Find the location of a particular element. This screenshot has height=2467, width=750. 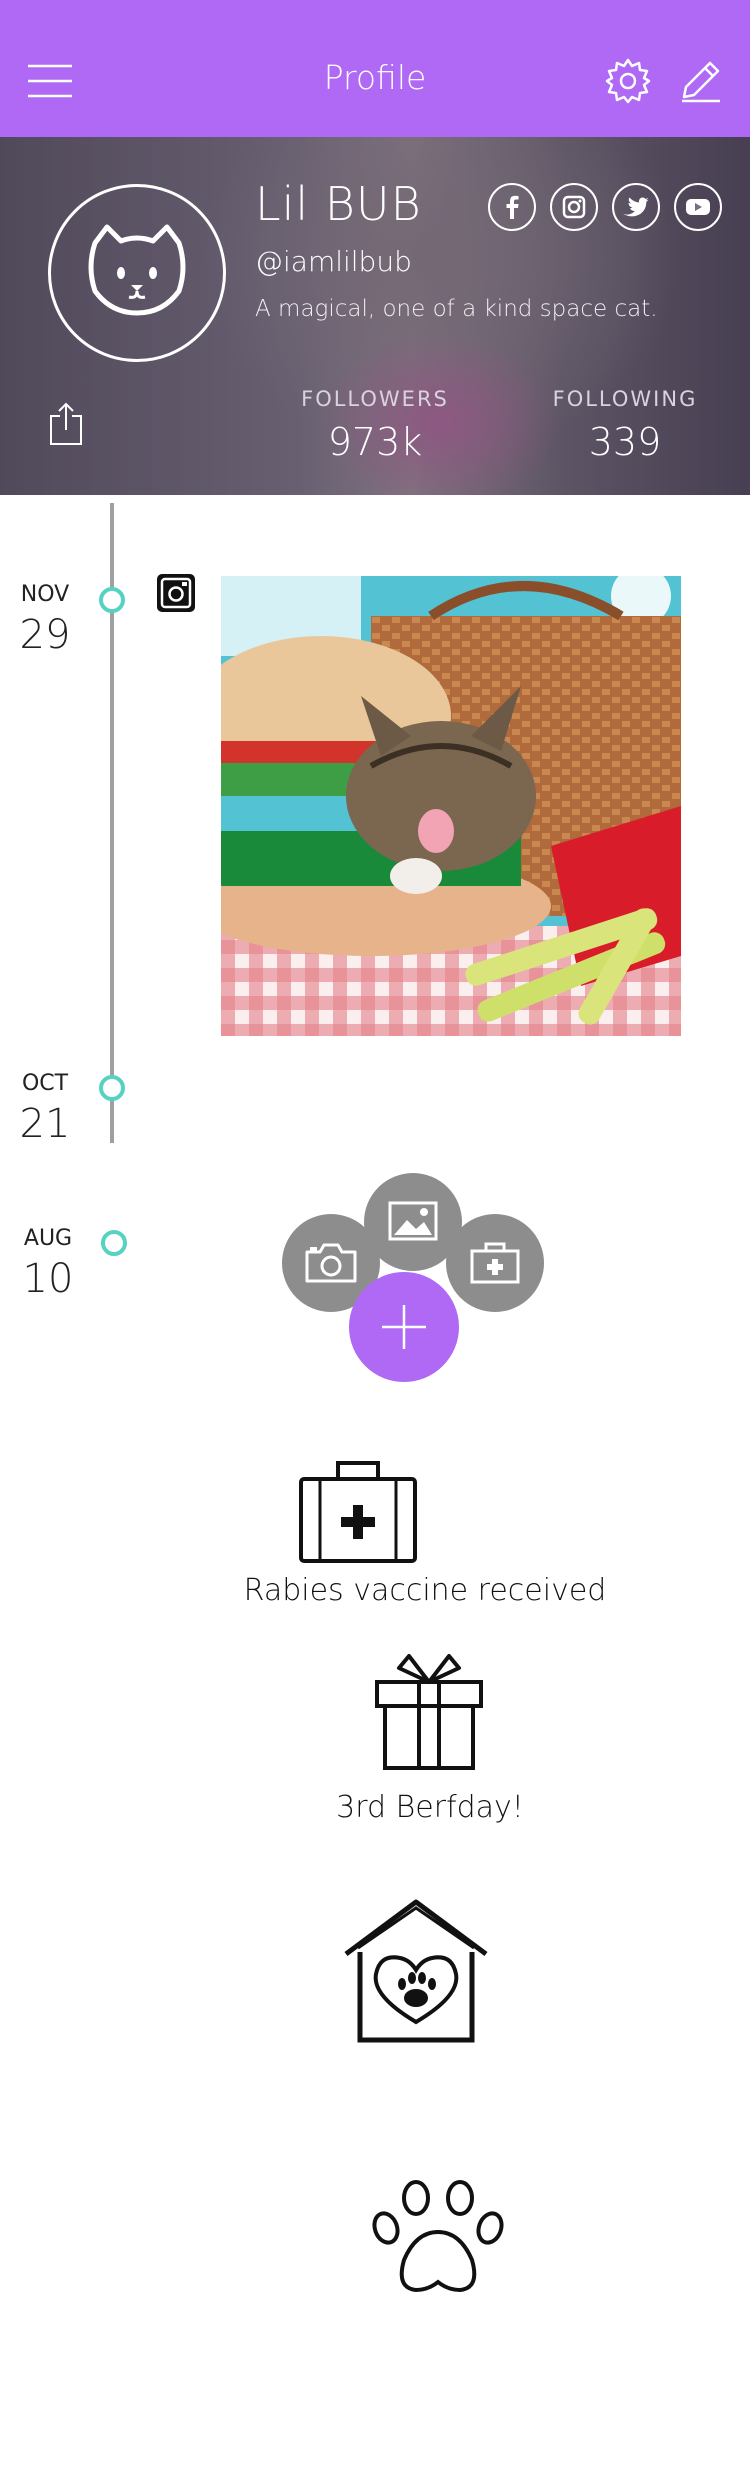

following-count: 339 is located at coordinates (625, 442).